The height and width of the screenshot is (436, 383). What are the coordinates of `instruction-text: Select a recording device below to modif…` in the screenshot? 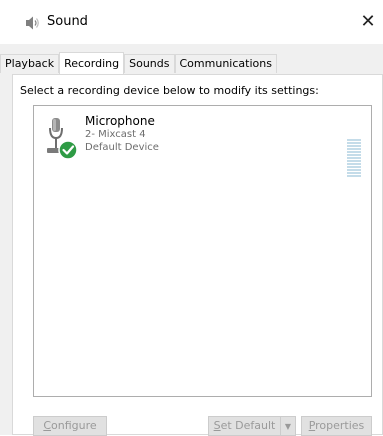 It's located at (169, 90).